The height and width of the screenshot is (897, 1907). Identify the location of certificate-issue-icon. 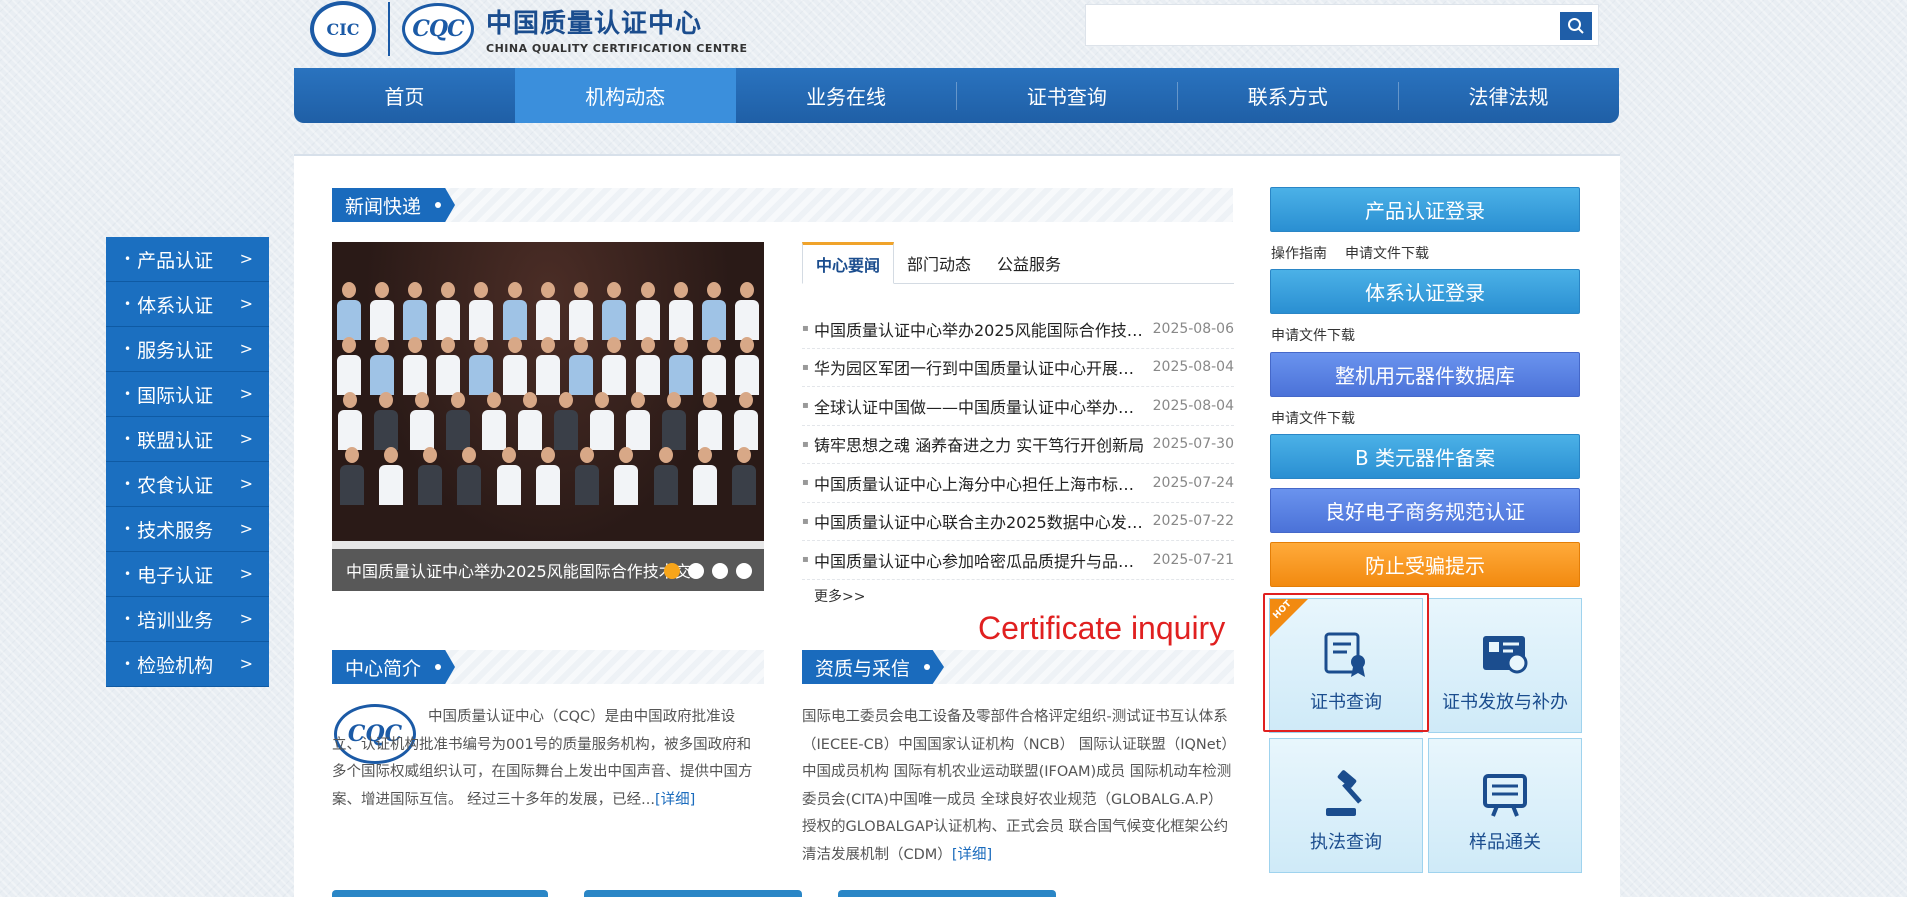
(1505, 655).